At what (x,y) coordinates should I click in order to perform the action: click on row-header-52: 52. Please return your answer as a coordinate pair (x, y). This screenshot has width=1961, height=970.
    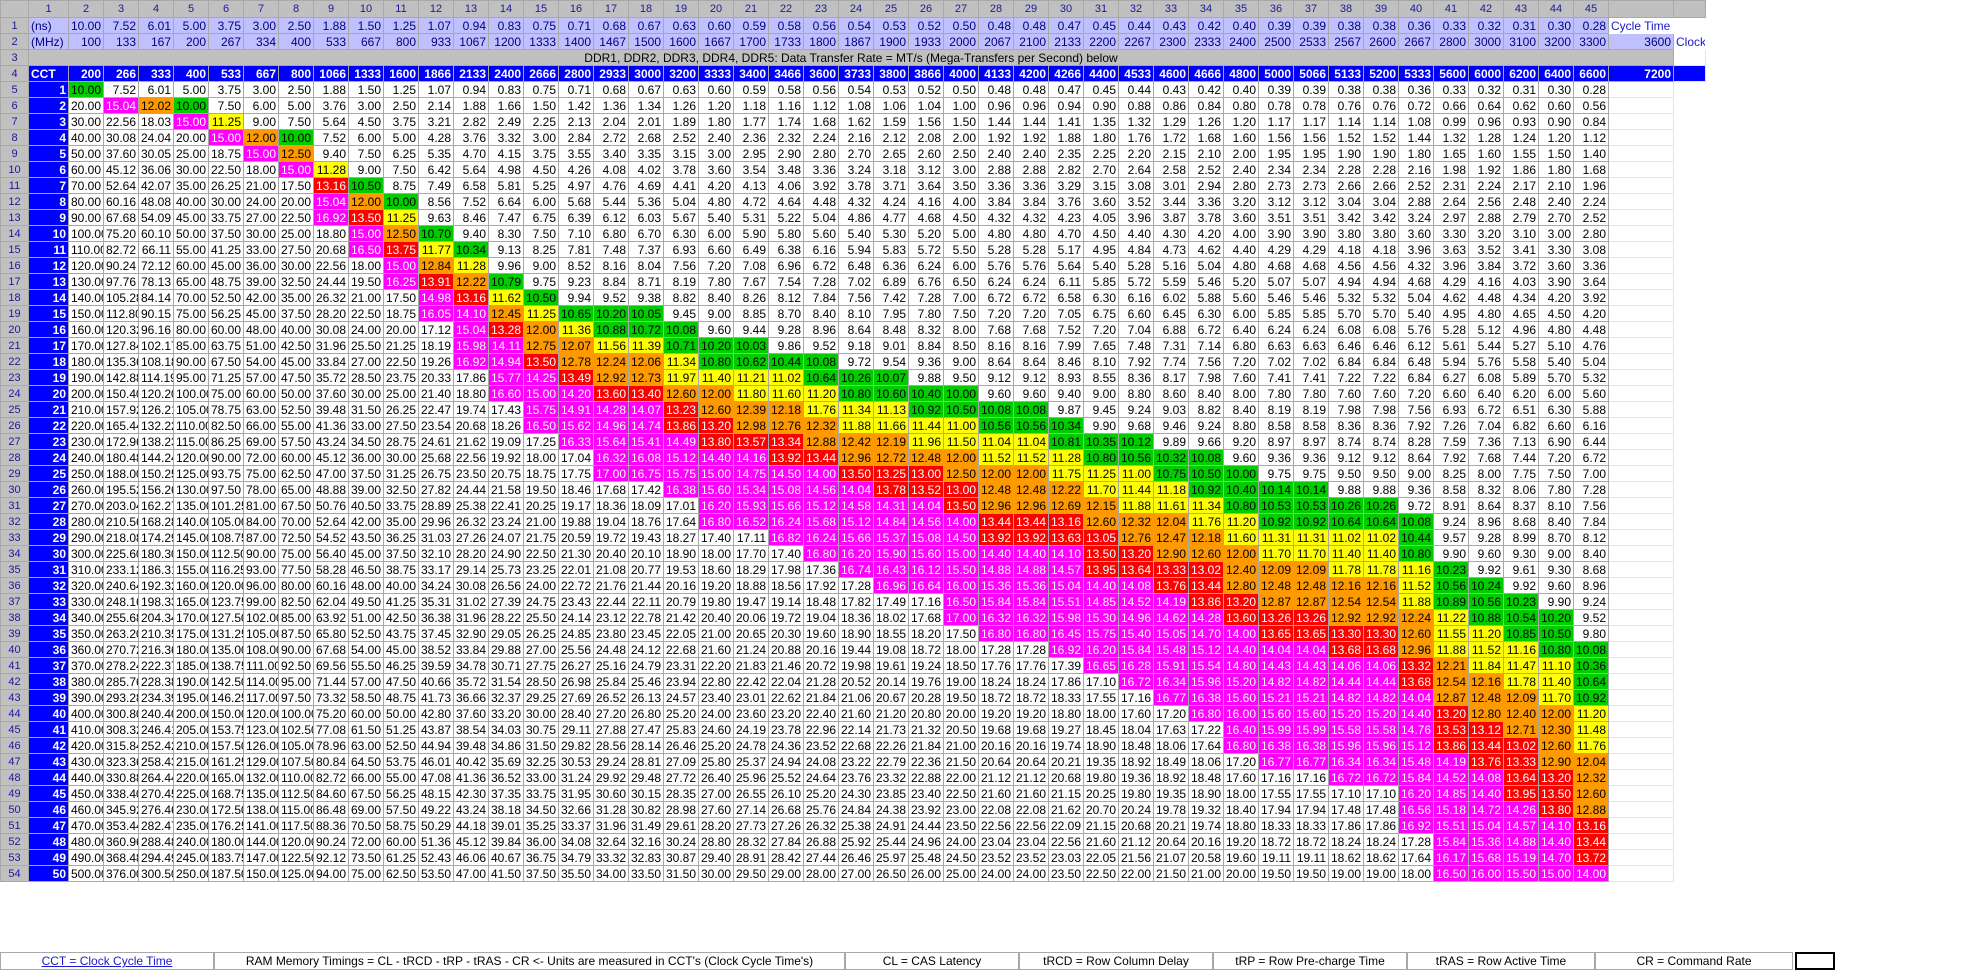
    Looking at the image, I should click on (14, 841).